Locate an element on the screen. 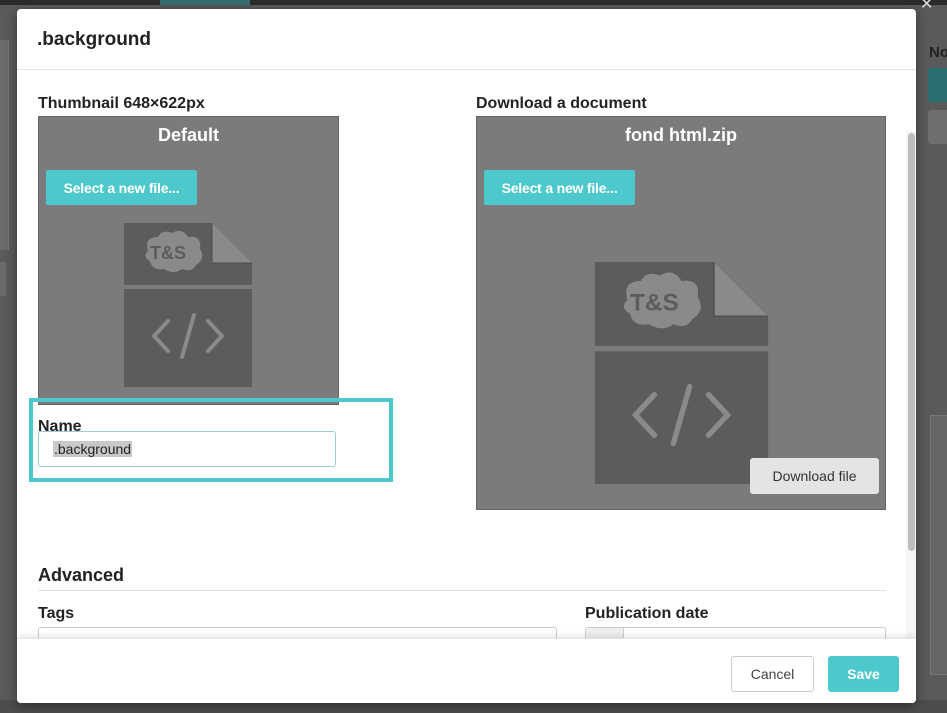 This screenshot has height=713, width=947. download-file-button: Download file is located at coordinates (814, 476).